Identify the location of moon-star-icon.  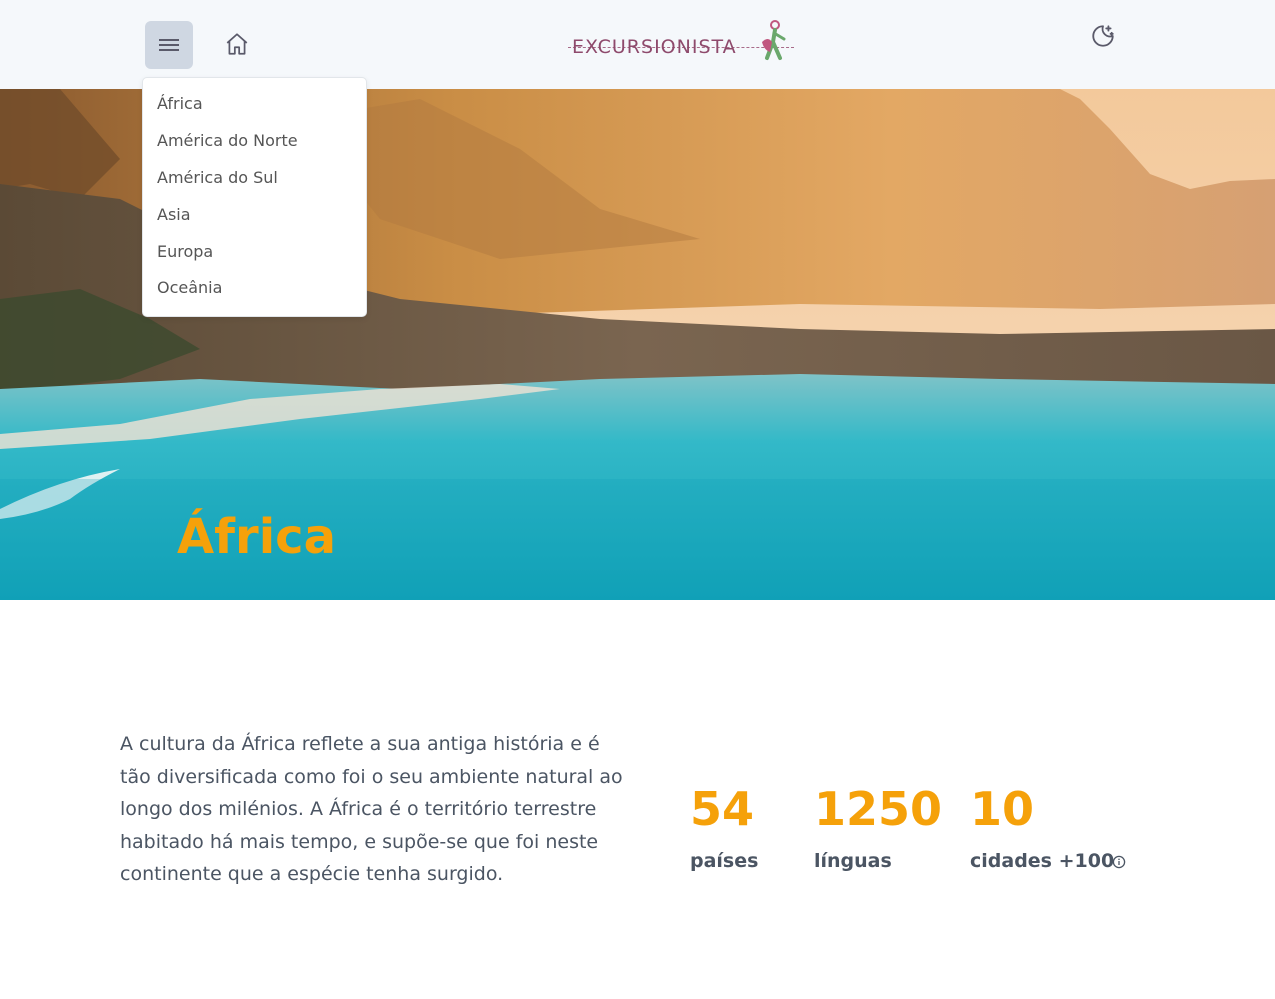
(1103, 36).